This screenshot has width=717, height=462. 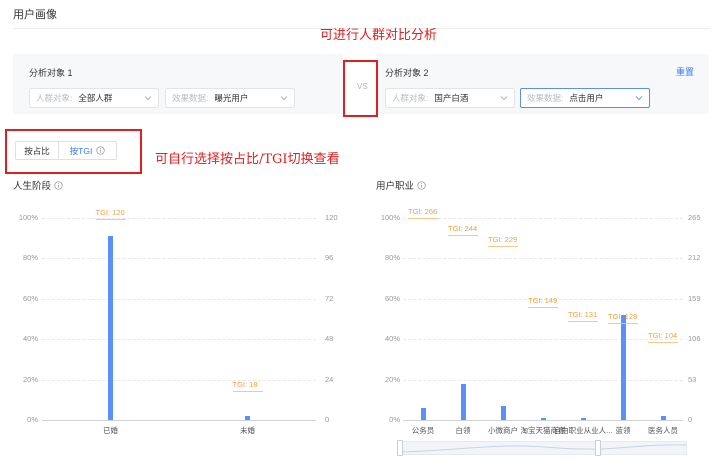 I want to click on y2-axis-tick: 96, so click(x=329, y=258).